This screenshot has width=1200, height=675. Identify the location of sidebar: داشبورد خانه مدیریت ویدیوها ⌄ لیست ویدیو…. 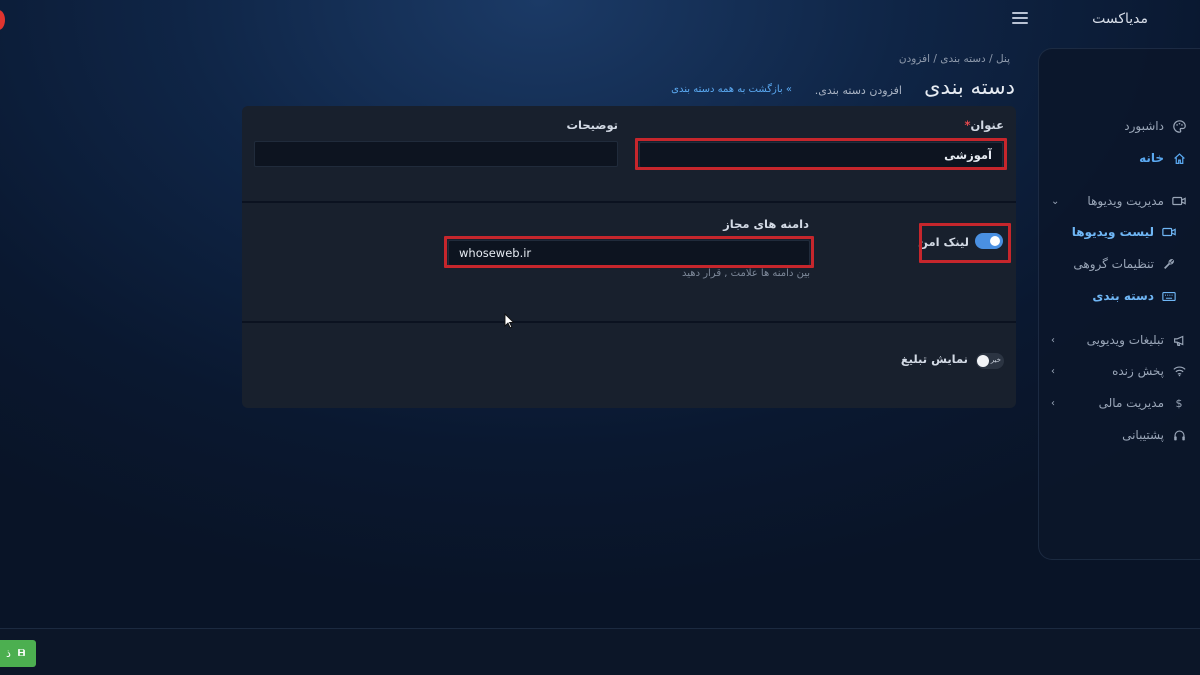
(1119, 304).